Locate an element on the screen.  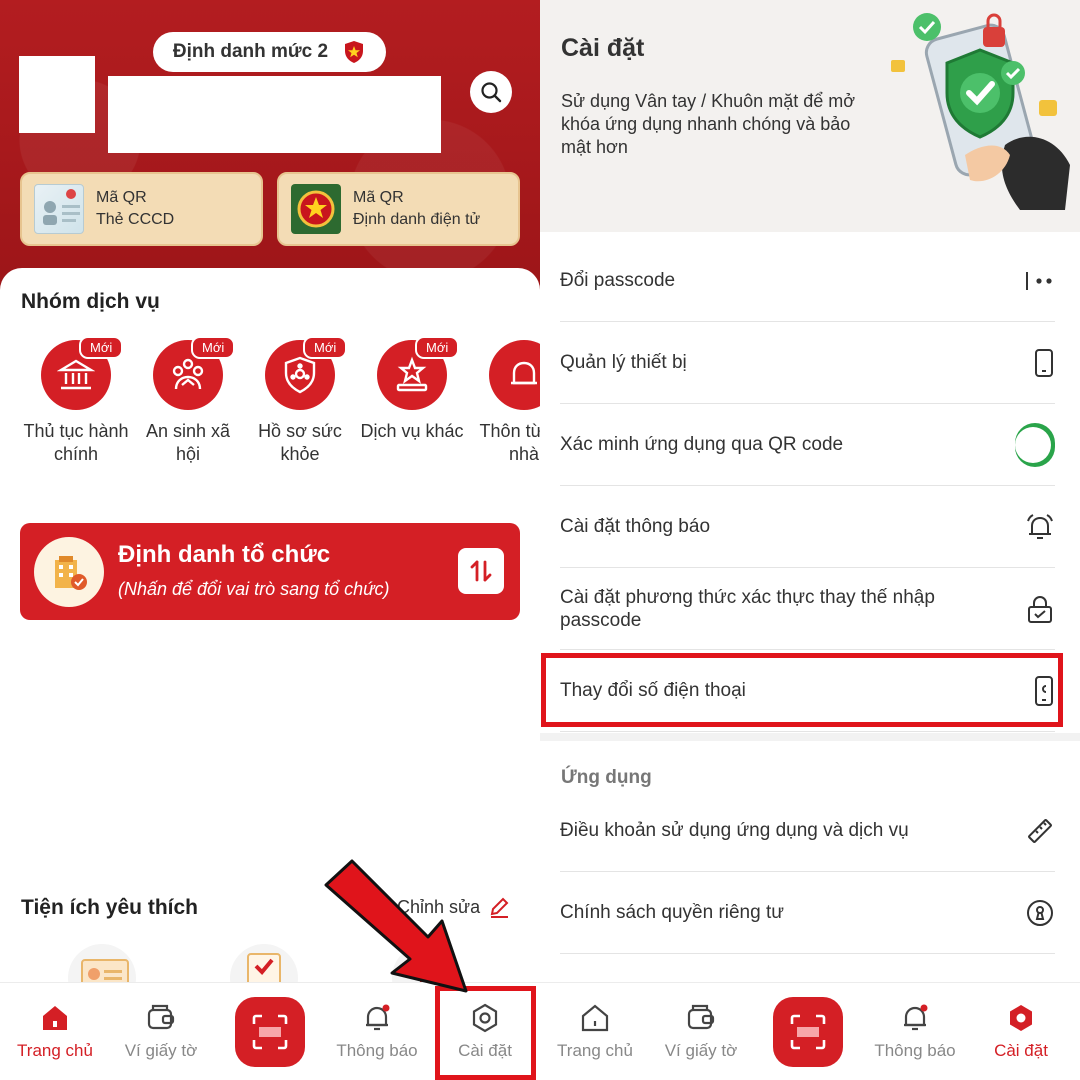
alarm-bell-icon is located at coordinates (1040, 526).